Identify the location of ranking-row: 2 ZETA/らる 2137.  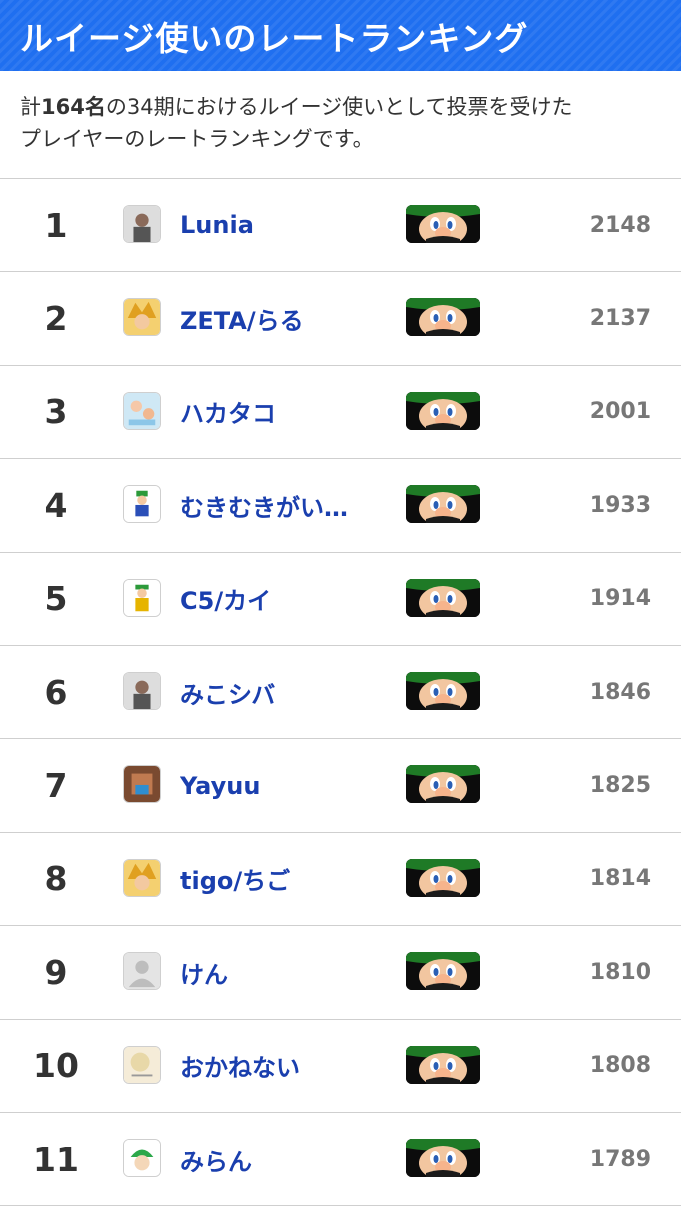
(340, 319).